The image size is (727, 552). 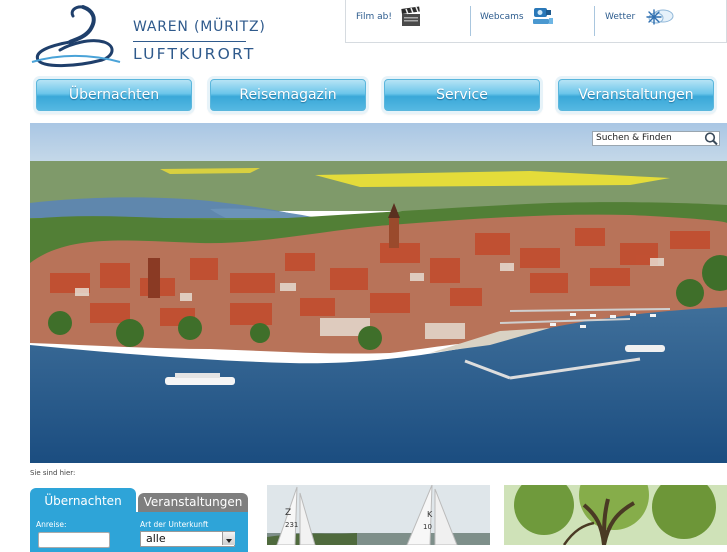 I want to click on svg-text: Z, so click(x=288, y=513).